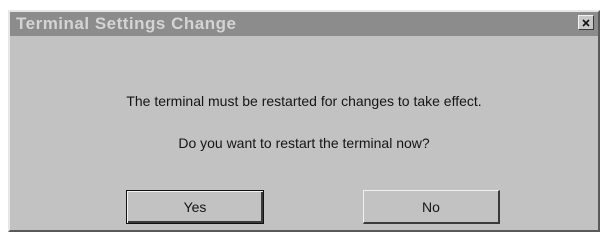 This screenshot has width=609, height=240. What do you see at coordinates (195, 207) in the screenshot?
I see `yes-button: Yes` at bounding box center [195, 207].